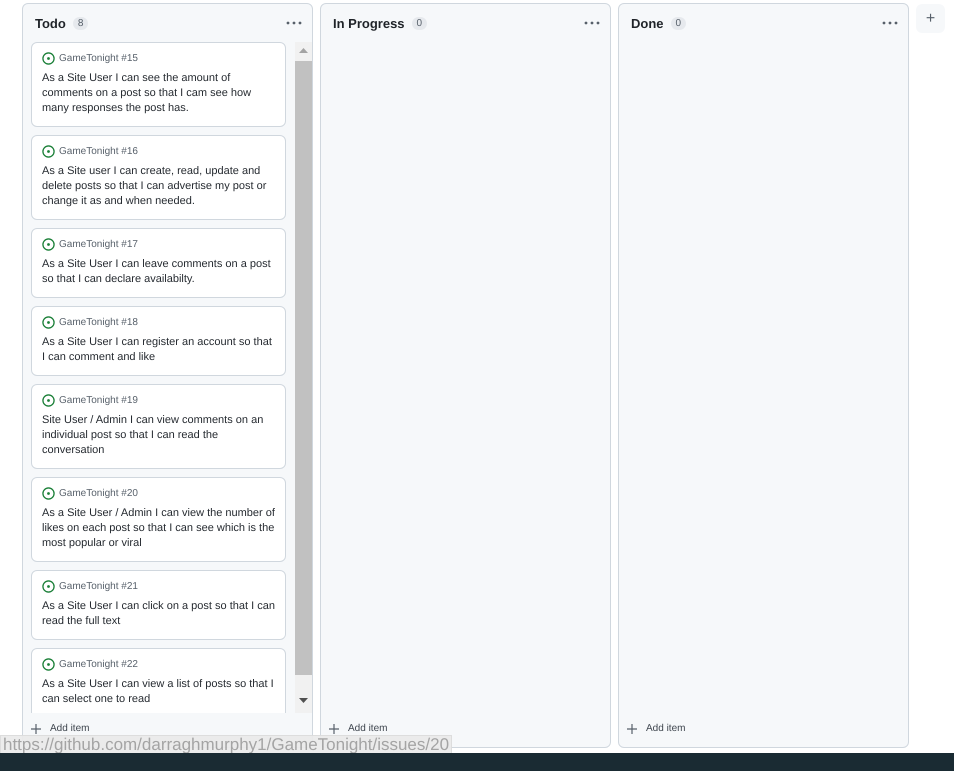 The image size is (954, 771). What do you see at coordinates (158, 186) in the screenshot?
I see `issue-title: As a Site user I can create, read, update and delete posts so that I can advertise my post or change it as and when needed.` at bounding box center [158, 186].